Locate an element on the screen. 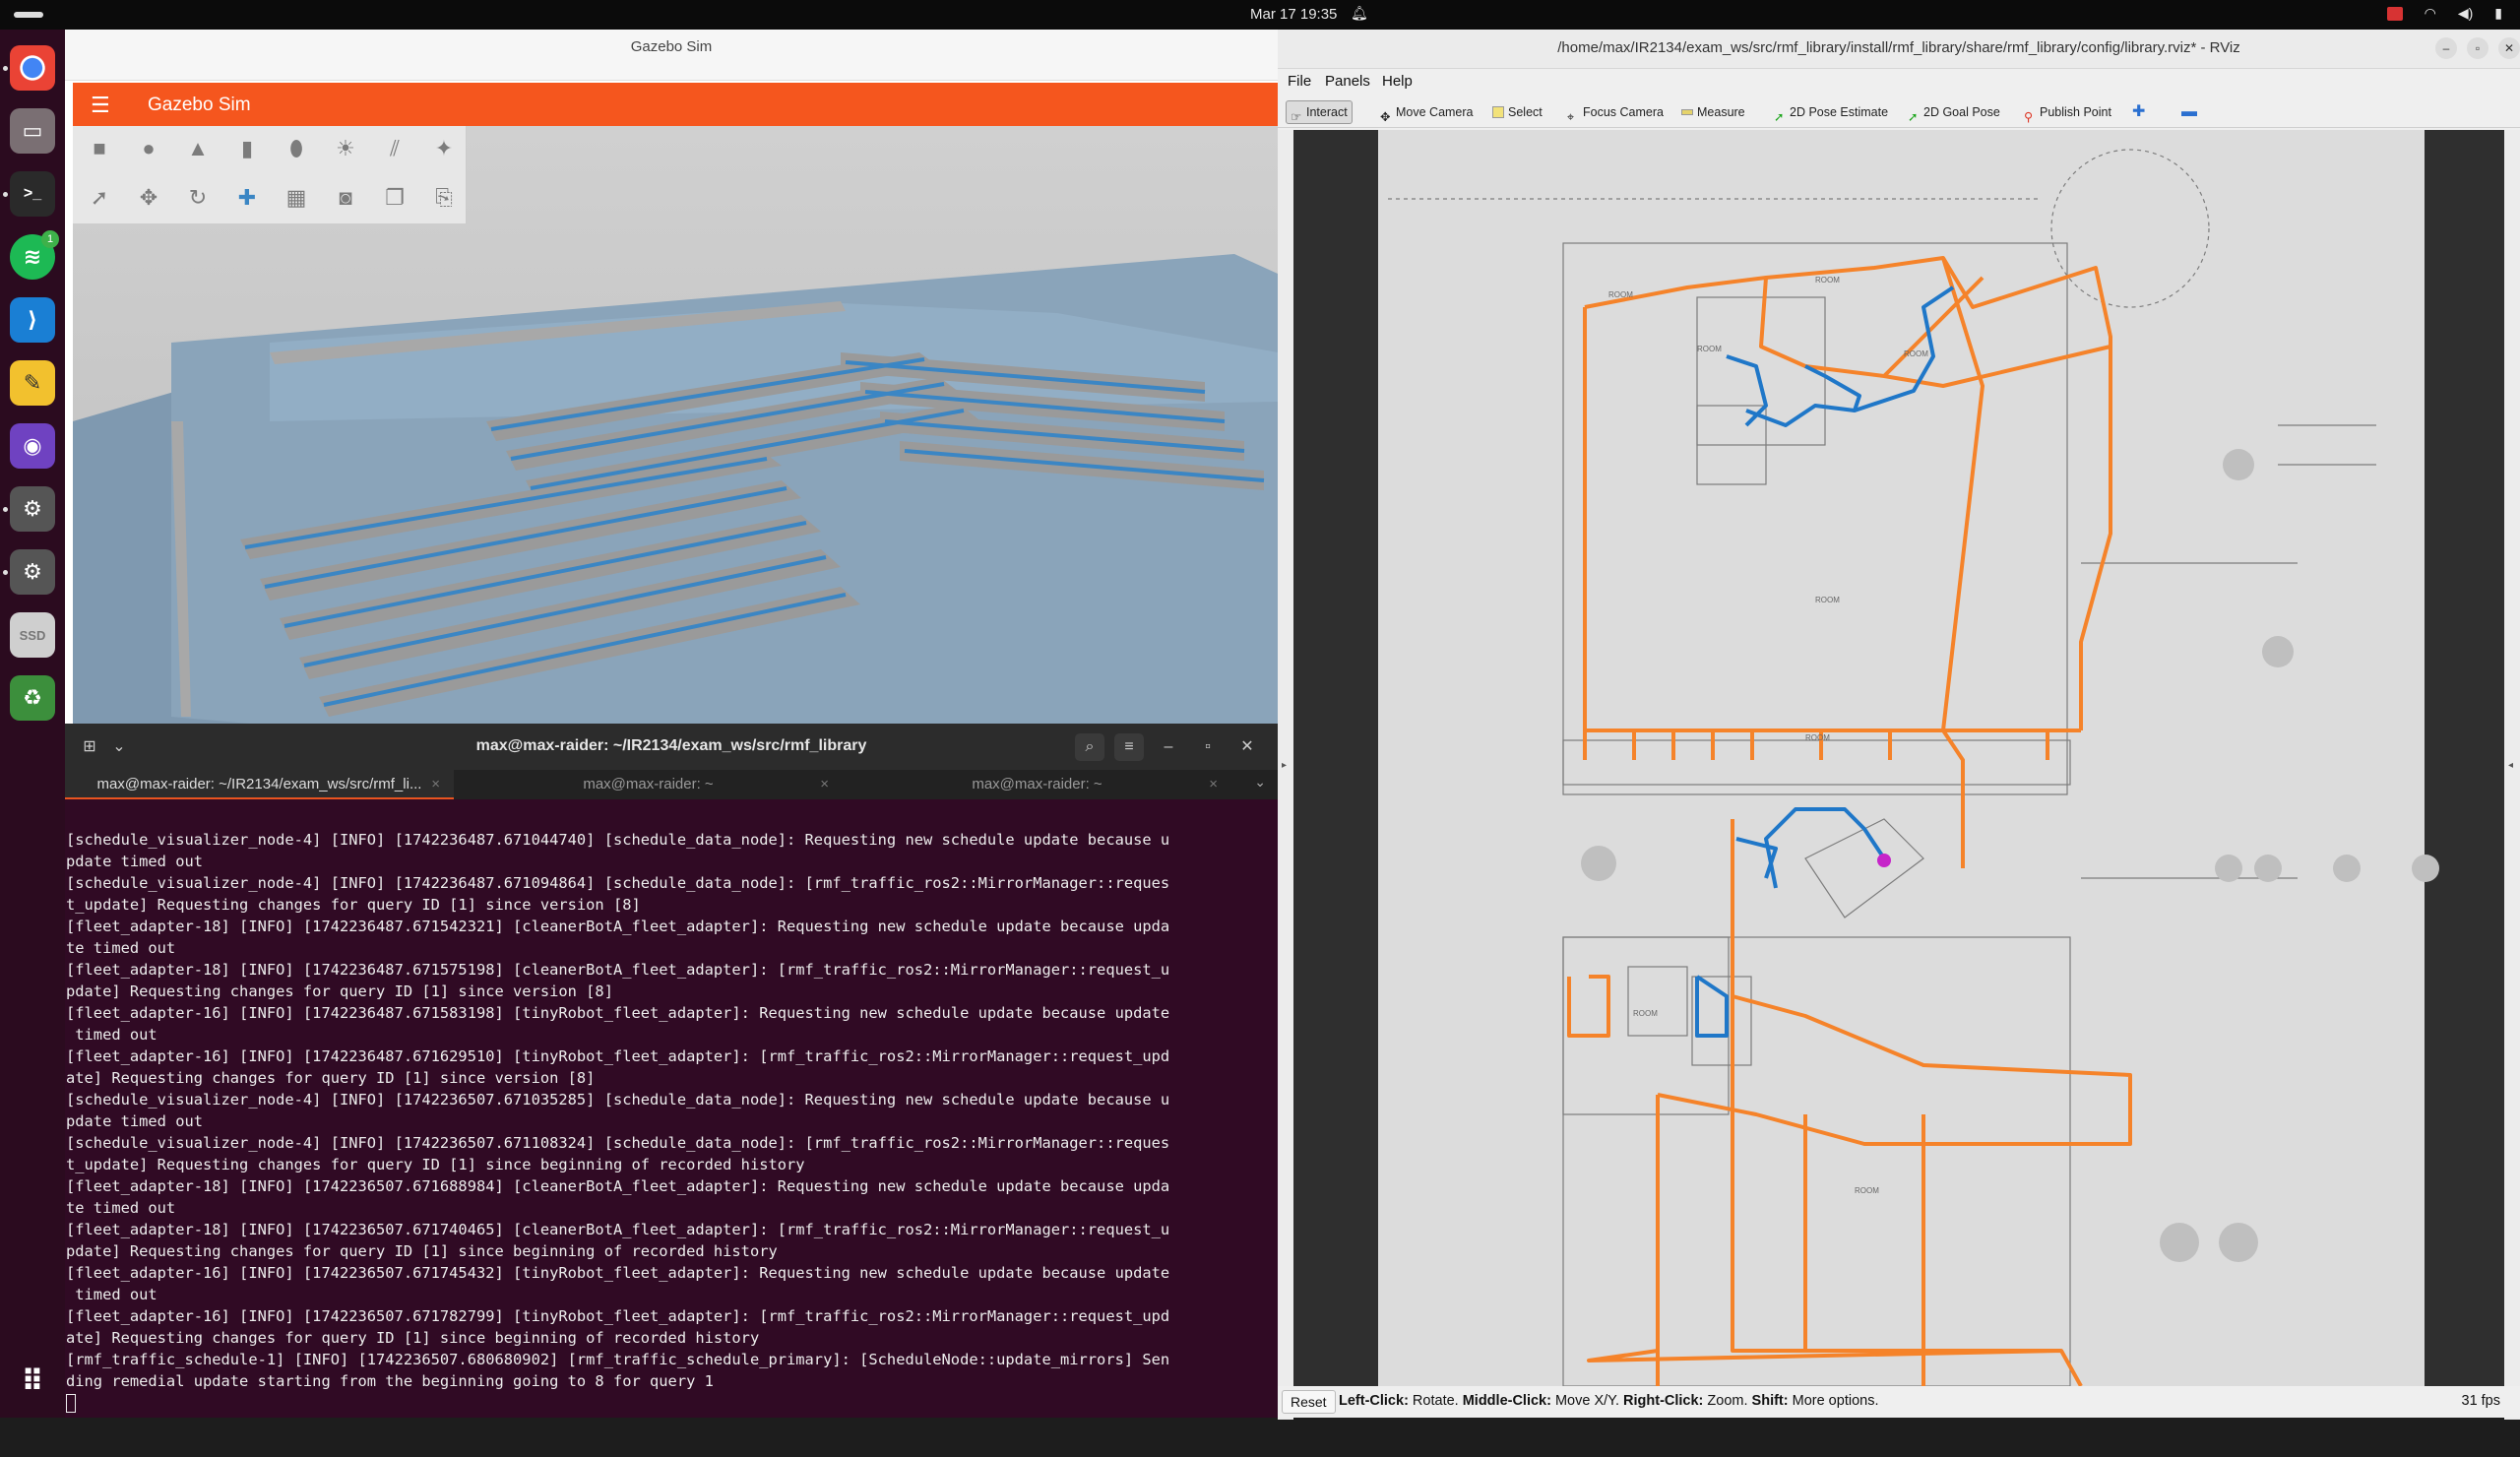 Image resolution: width=2520 pixels, height=1457 pixels. grid-icon: ▦ is located at coordinates (296, 198).